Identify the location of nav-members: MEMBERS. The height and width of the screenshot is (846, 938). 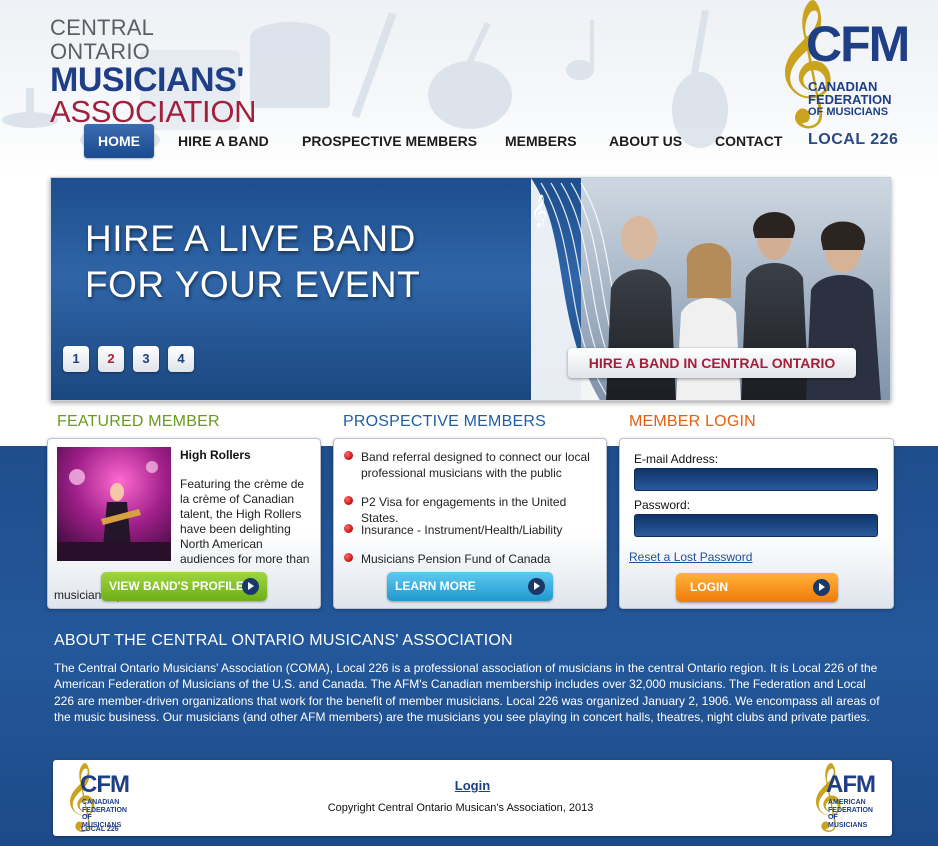
(541, 141).